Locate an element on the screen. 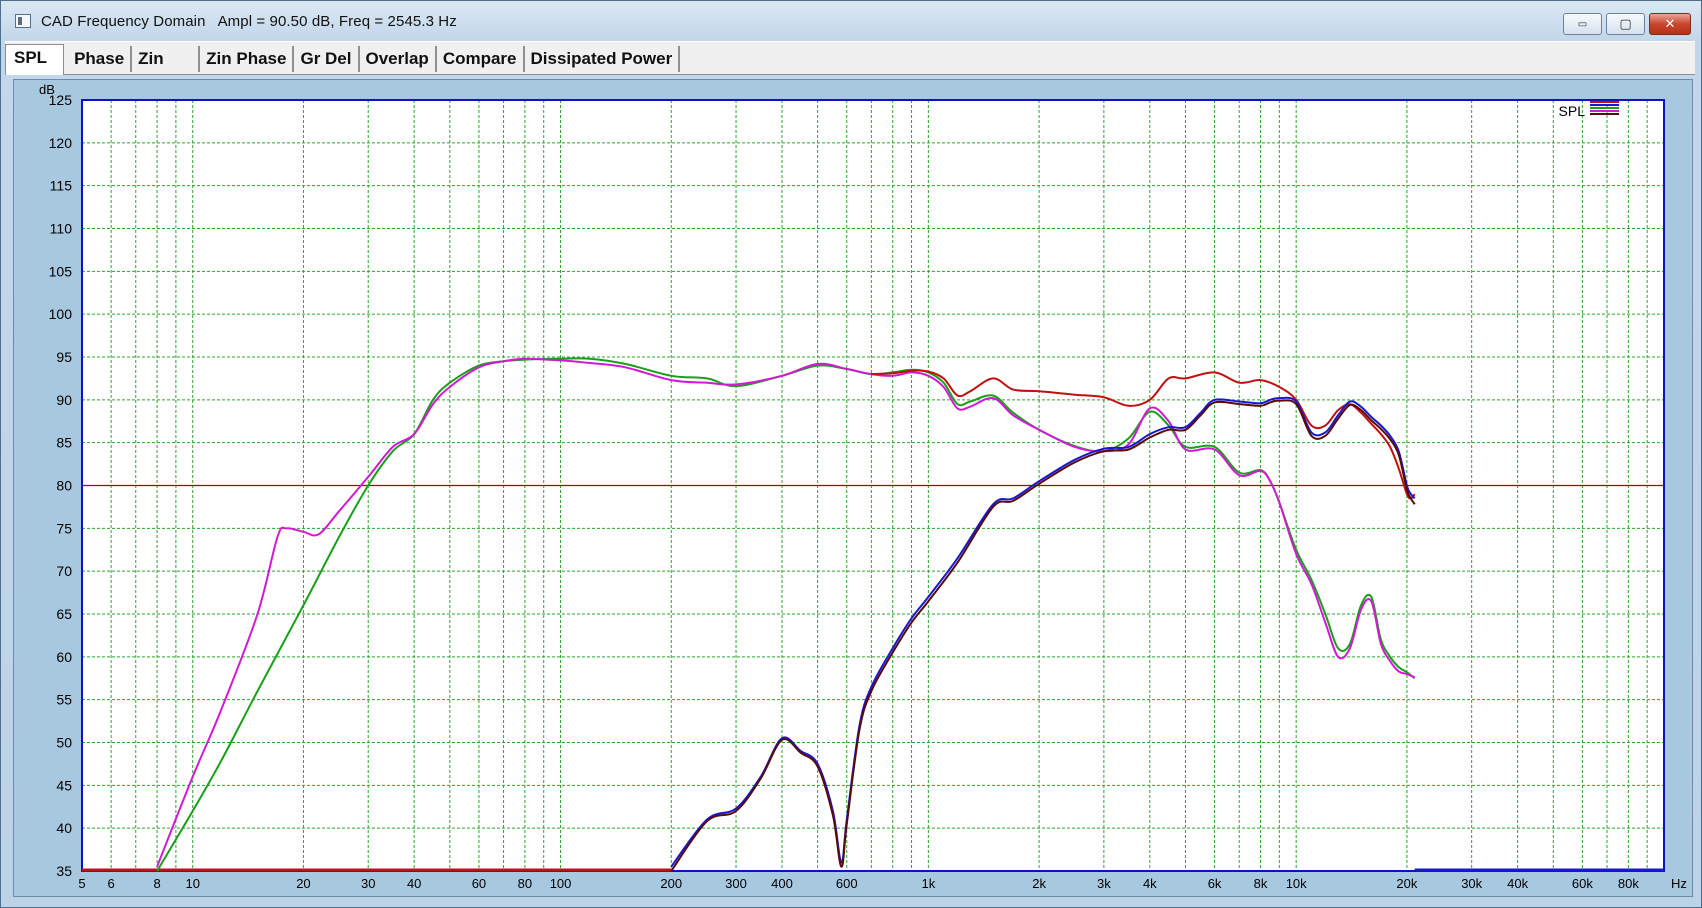 The height and width of the screenshot is (908, 1702). x-tick-label: 10 is located at coordinates (192, 883).